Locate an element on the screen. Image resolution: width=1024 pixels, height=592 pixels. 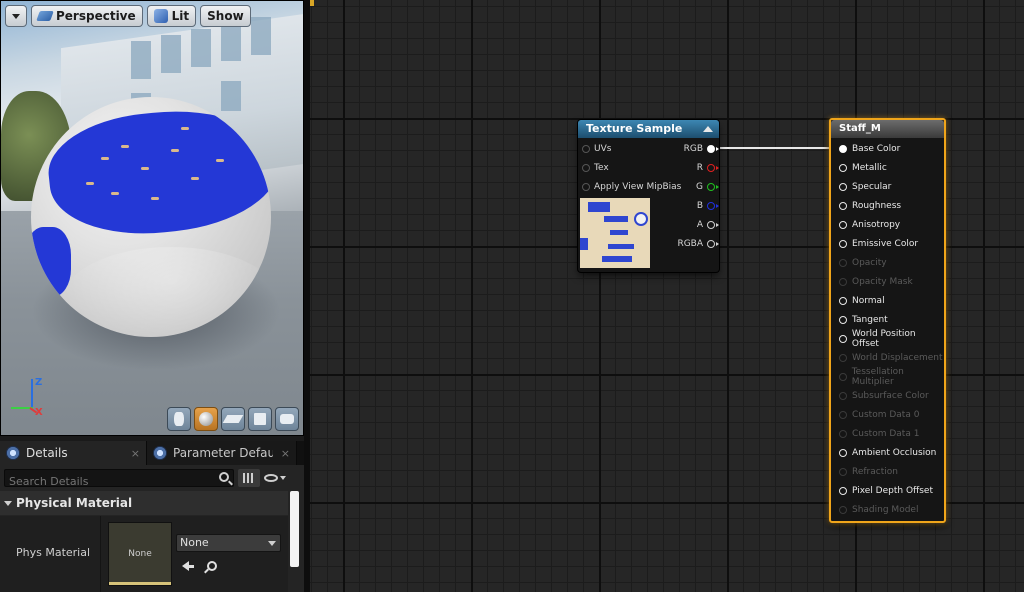
output-pin-rgb: RGB is located at coordinates (701, 149).